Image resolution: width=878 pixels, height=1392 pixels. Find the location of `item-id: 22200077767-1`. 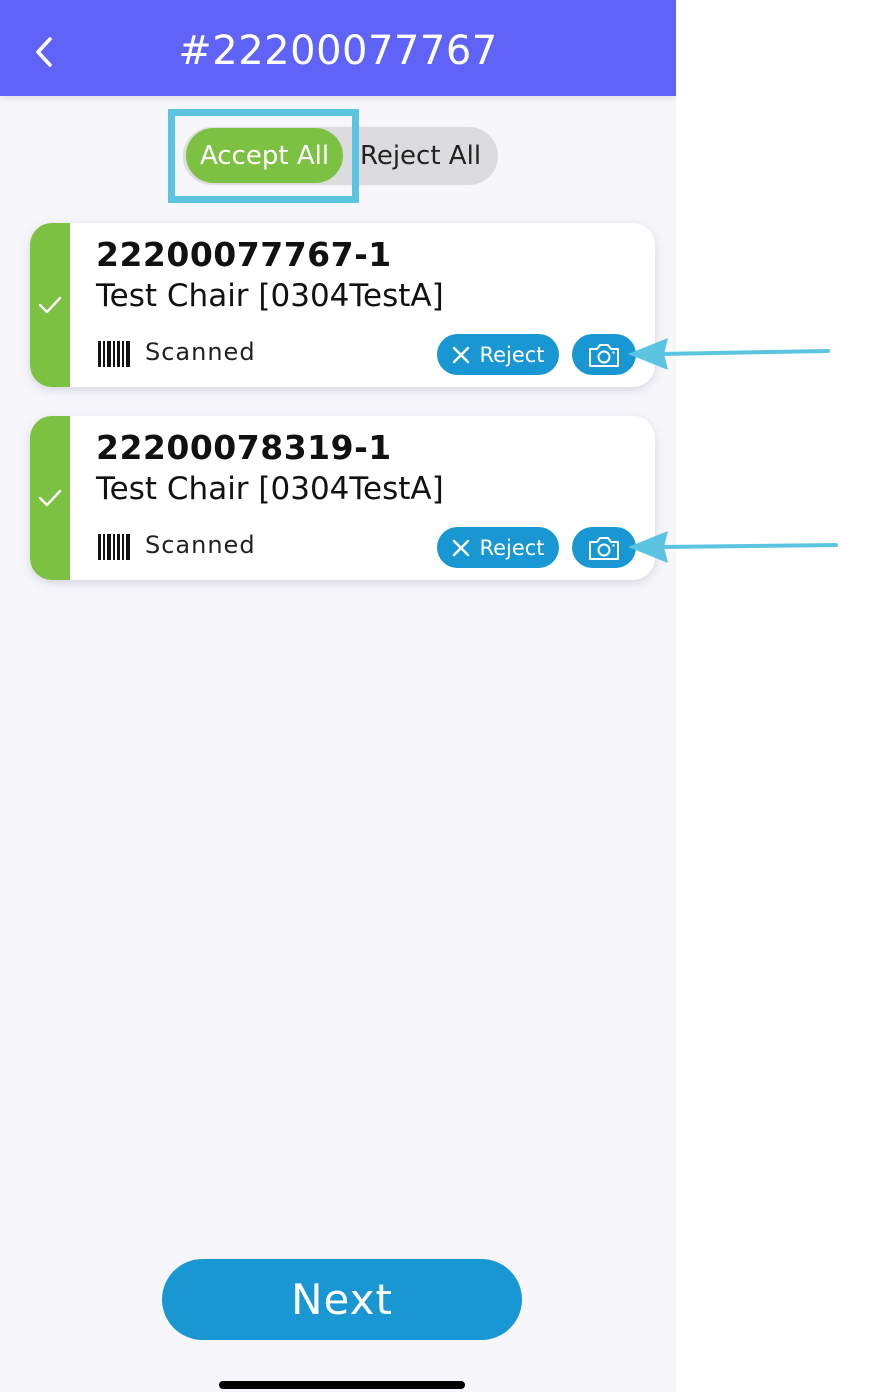

item-id: 22200077767-1 is located at coordinates (244, 254).